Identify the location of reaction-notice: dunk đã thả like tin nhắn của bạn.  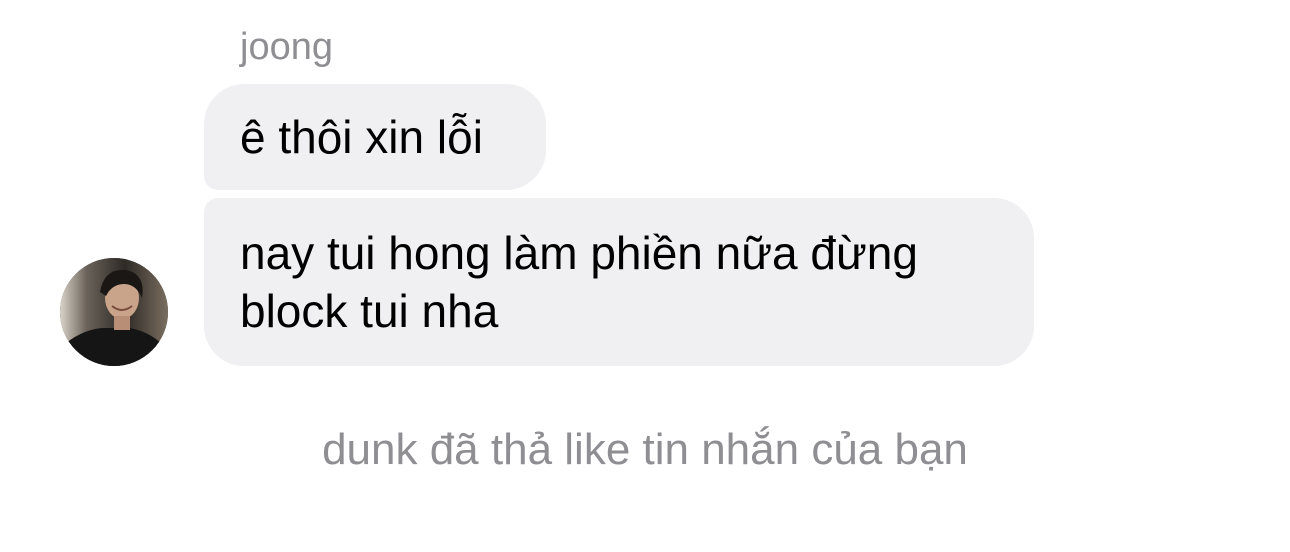
(645, 450).